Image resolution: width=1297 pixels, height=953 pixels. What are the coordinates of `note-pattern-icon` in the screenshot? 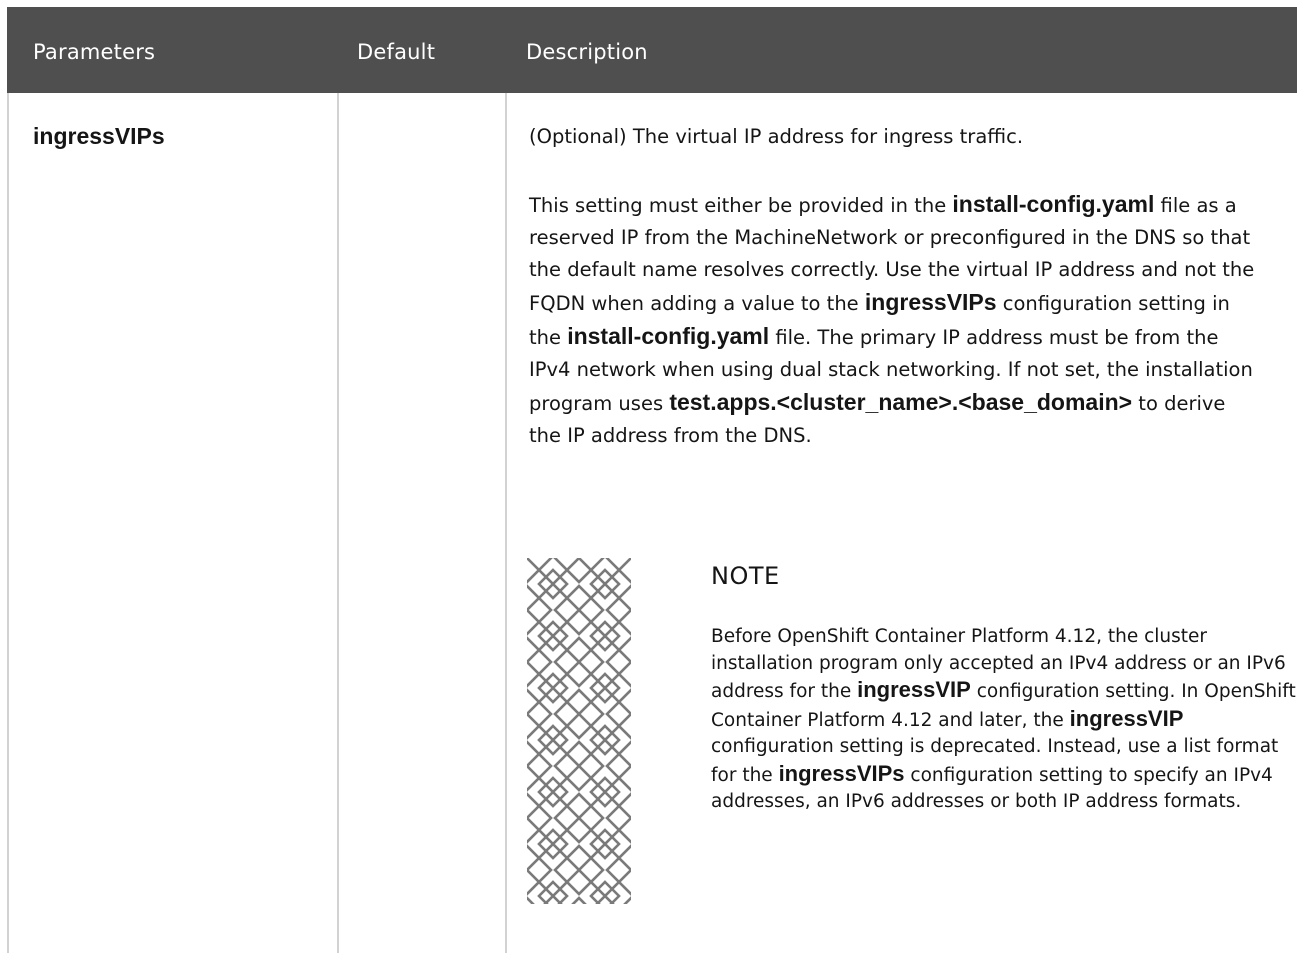 It's located at (579, 731).